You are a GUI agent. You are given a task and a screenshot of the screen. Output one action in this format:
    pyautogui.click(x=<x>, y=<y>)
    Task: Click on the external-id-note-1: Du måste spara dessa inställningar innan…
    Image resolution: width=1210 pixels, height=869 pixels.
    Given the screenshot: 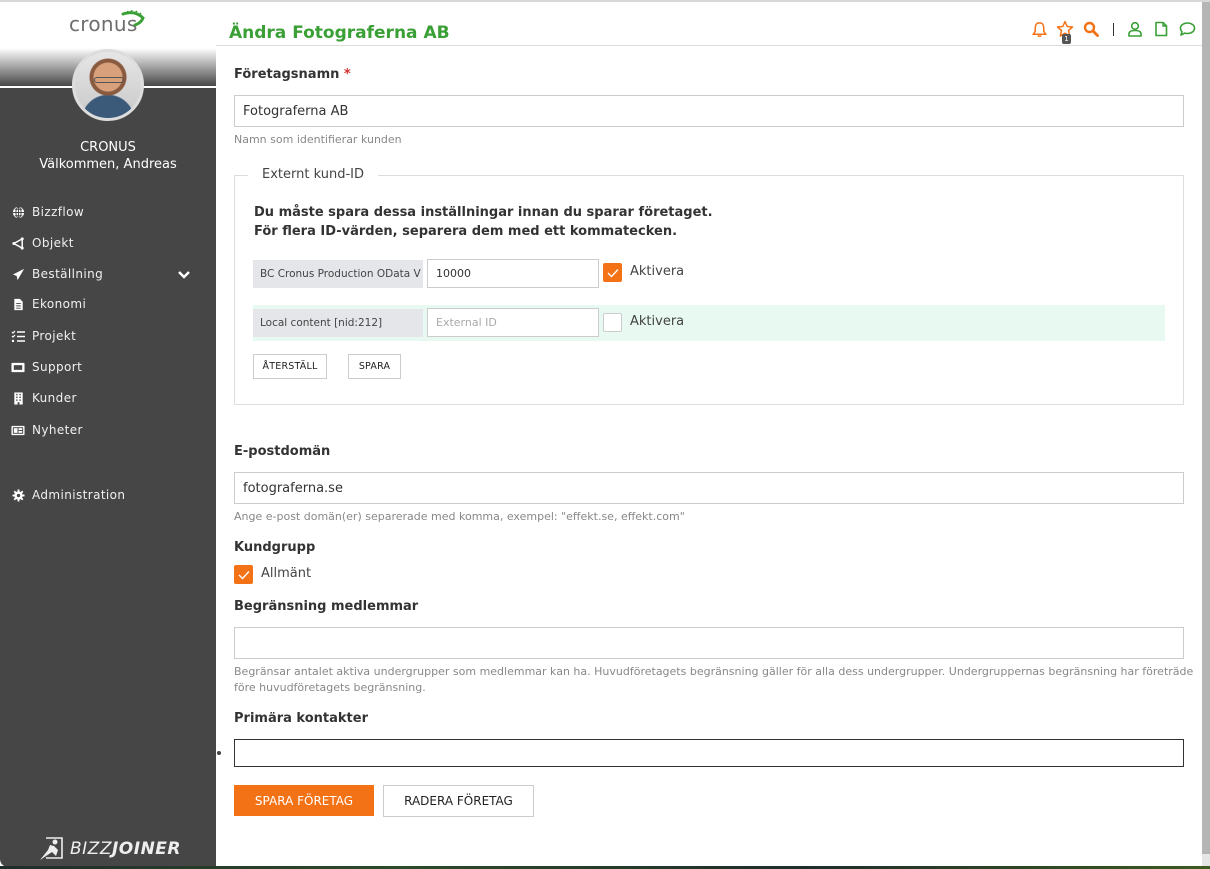 What is the action you would take?
    pyautogui.click(x=483, y=212)
    